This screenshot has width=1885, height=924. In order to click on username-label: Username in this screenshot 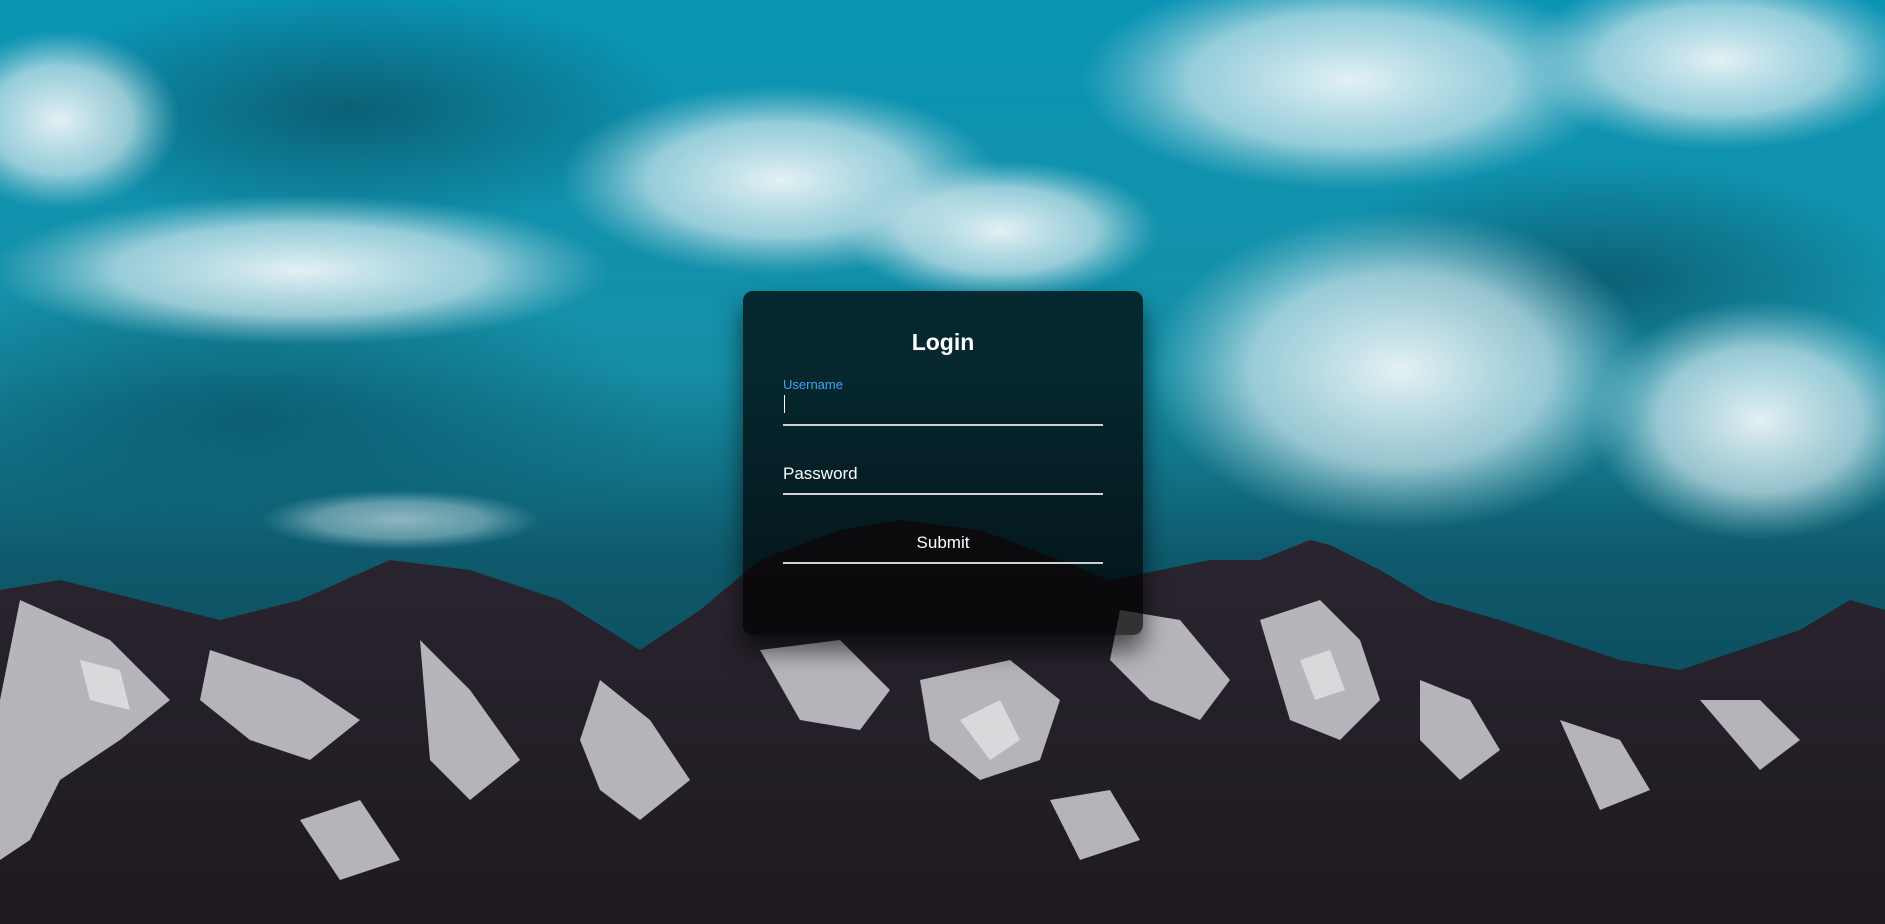, I will do `click(813, 384)`.